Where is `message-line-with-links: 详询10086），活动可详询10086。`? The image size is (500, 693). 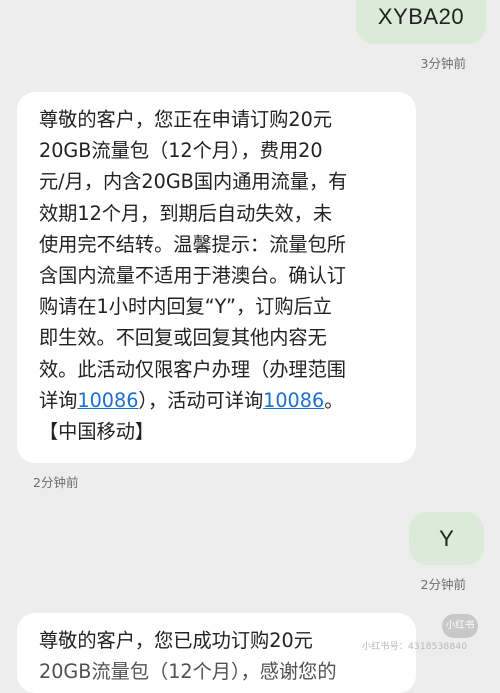
message-line-with-links: 详询10086），活动可详询10086。 is located at coordinates (222, 400).